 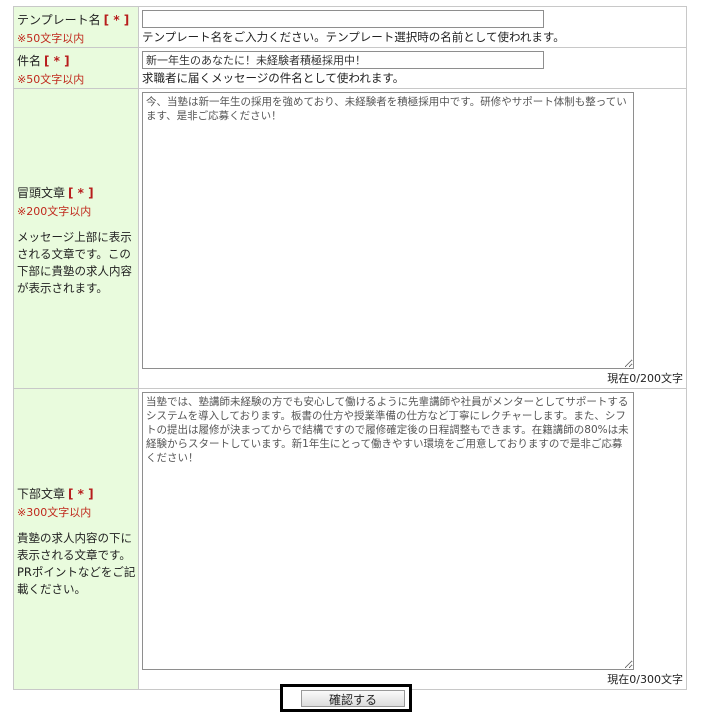 I want to click on subject-hint: 求職者に届くメッセージの件名として使われます。, so click(x=273, y=78).